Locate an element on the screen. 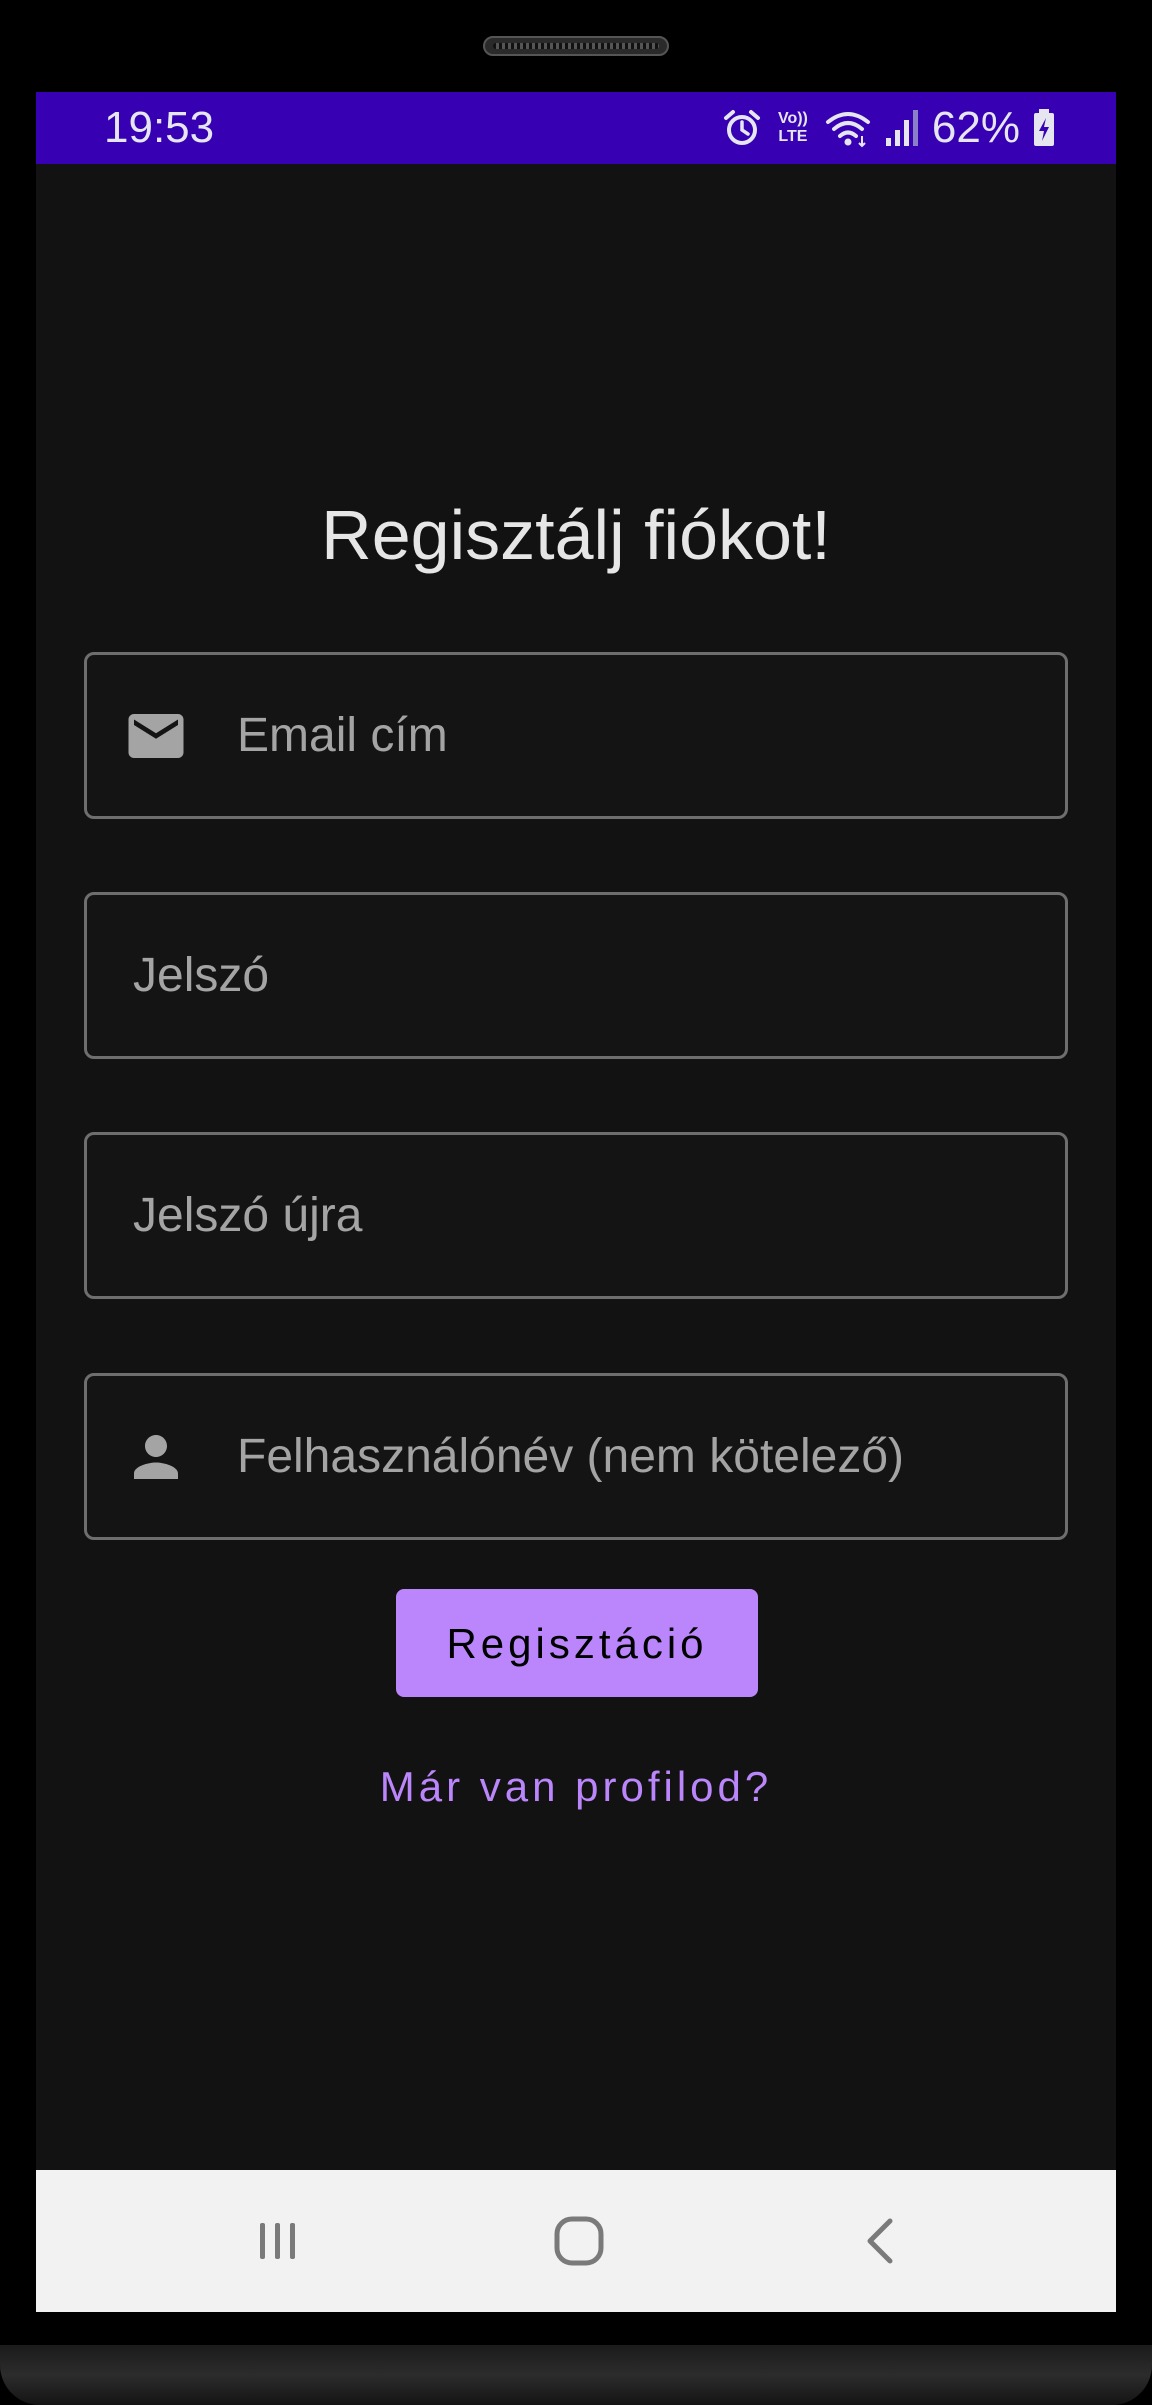 Image resolution: width=1152 pixels, height=2405 pixels. signal-icon is located at coordinates (902, 128).